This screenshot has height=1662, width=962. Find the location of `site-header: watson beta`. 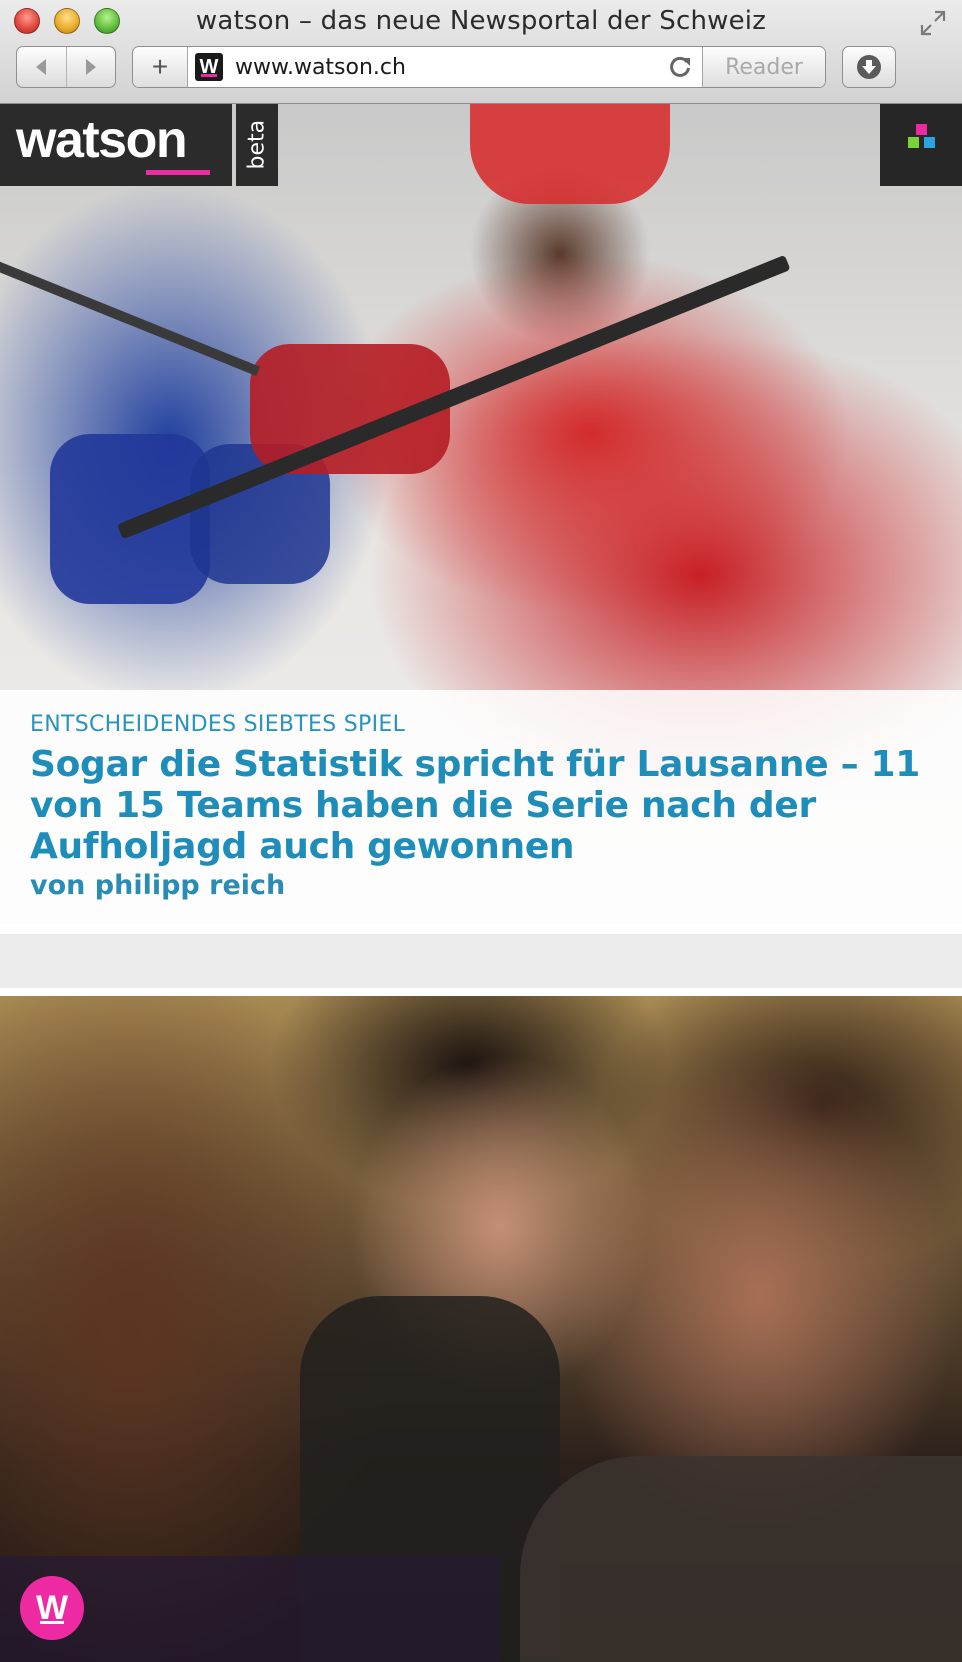

site-header: watson beta is located at coordinates (481, 145).